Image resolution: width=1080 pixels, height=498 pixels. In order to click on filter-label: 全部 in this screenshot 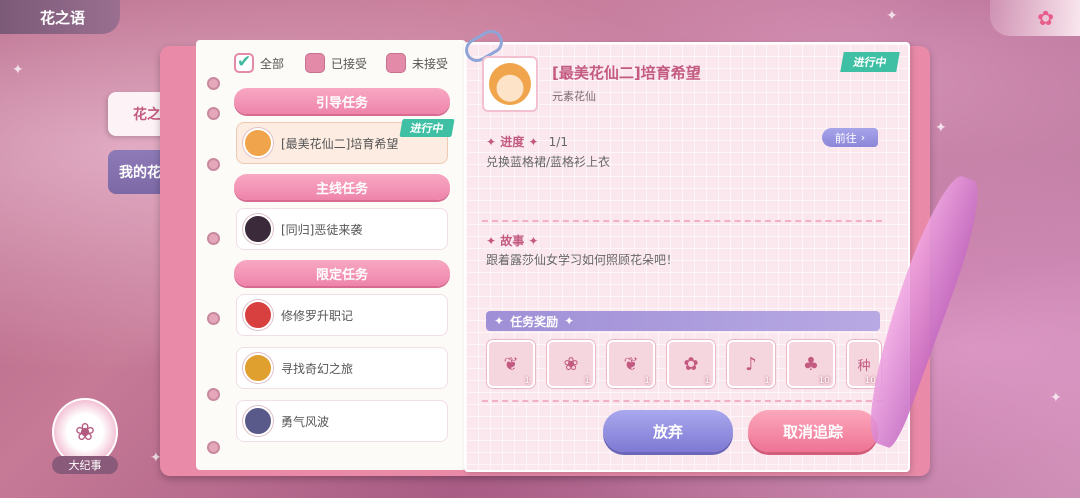, I will do `click(272, 63)`.